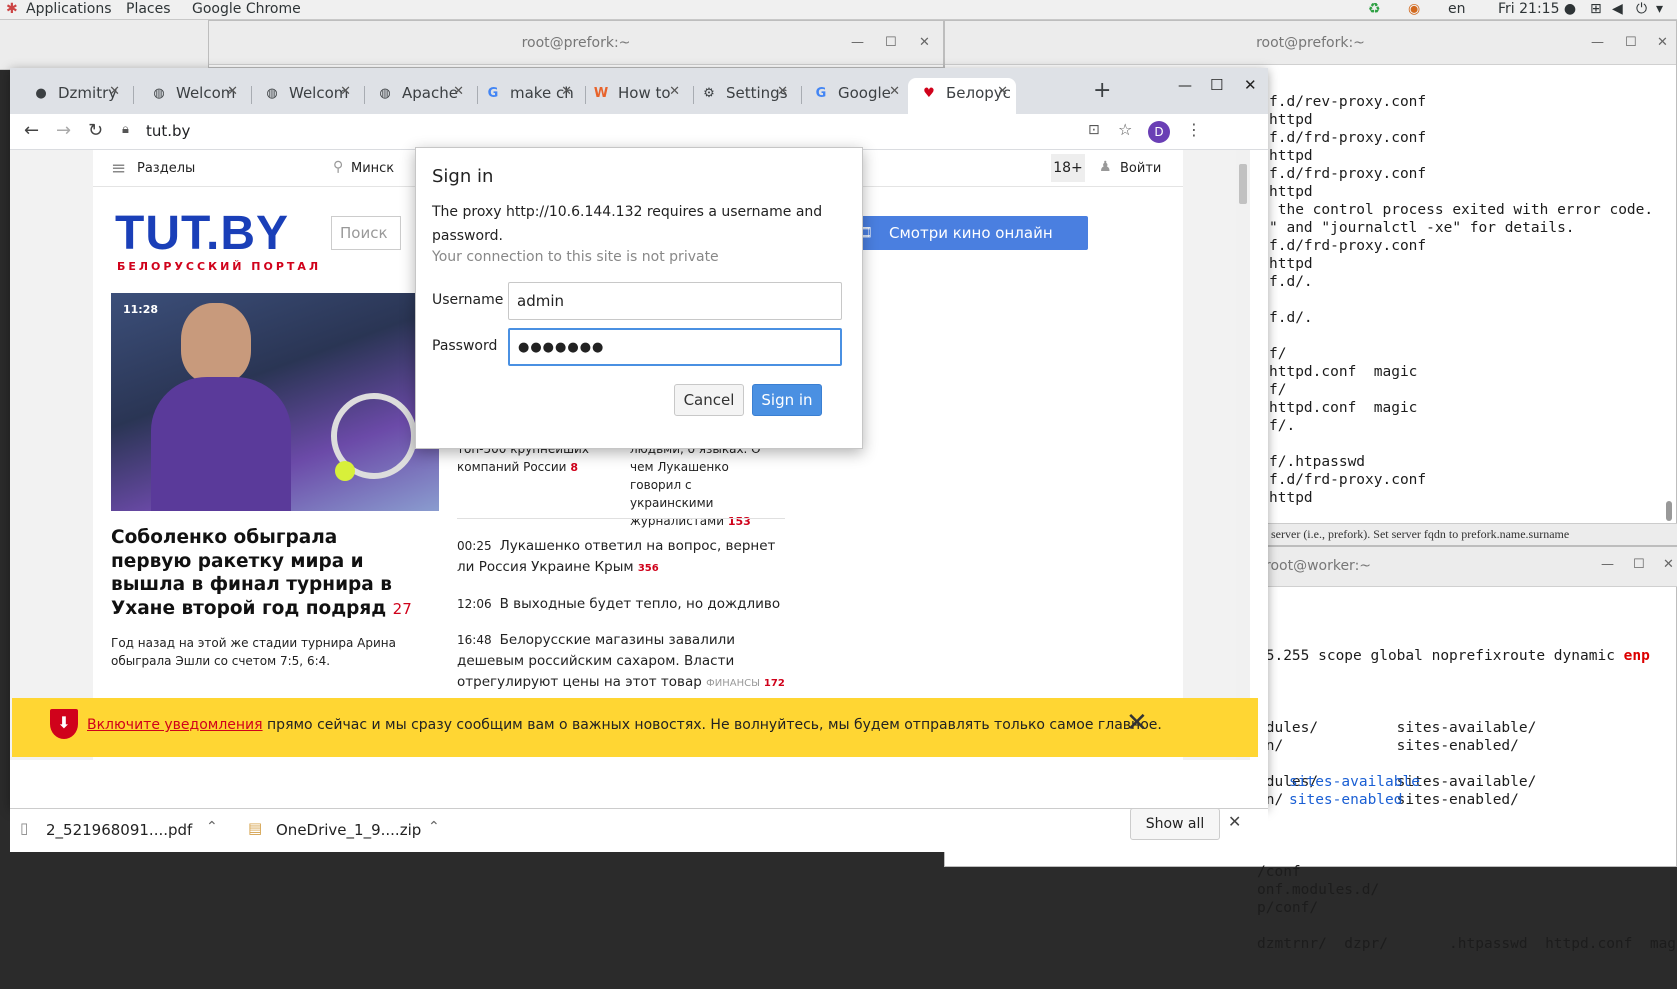  What do you see at coordinates (168, 131) in the screenshot?
I see `url-text: tut.by` at bounding box center [168, 131].